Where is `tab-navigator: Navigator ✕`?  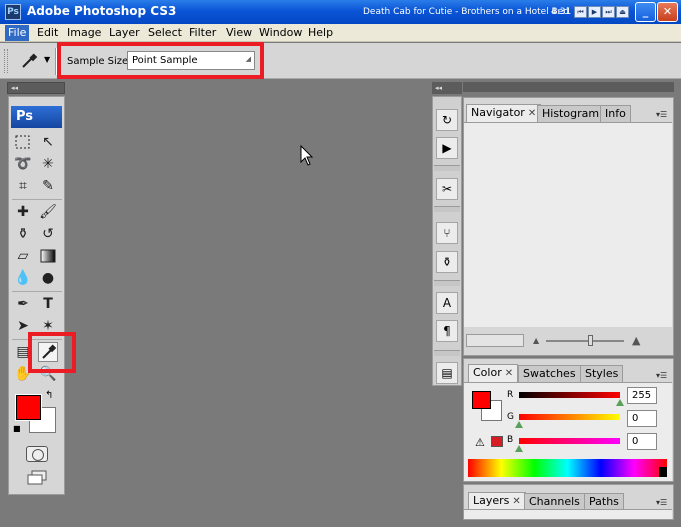 tab-navigator: Navigator ✕ is located at coordinates (504, 113).